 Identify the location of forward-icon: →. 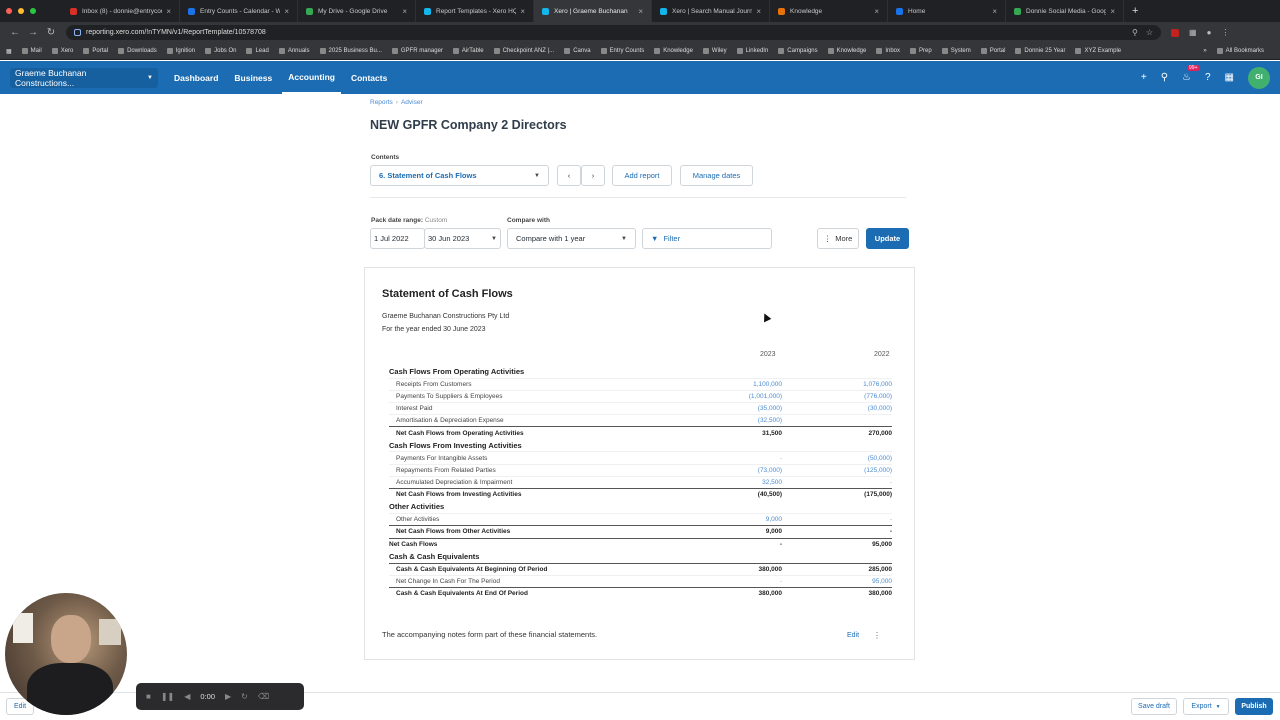
(33, 32).